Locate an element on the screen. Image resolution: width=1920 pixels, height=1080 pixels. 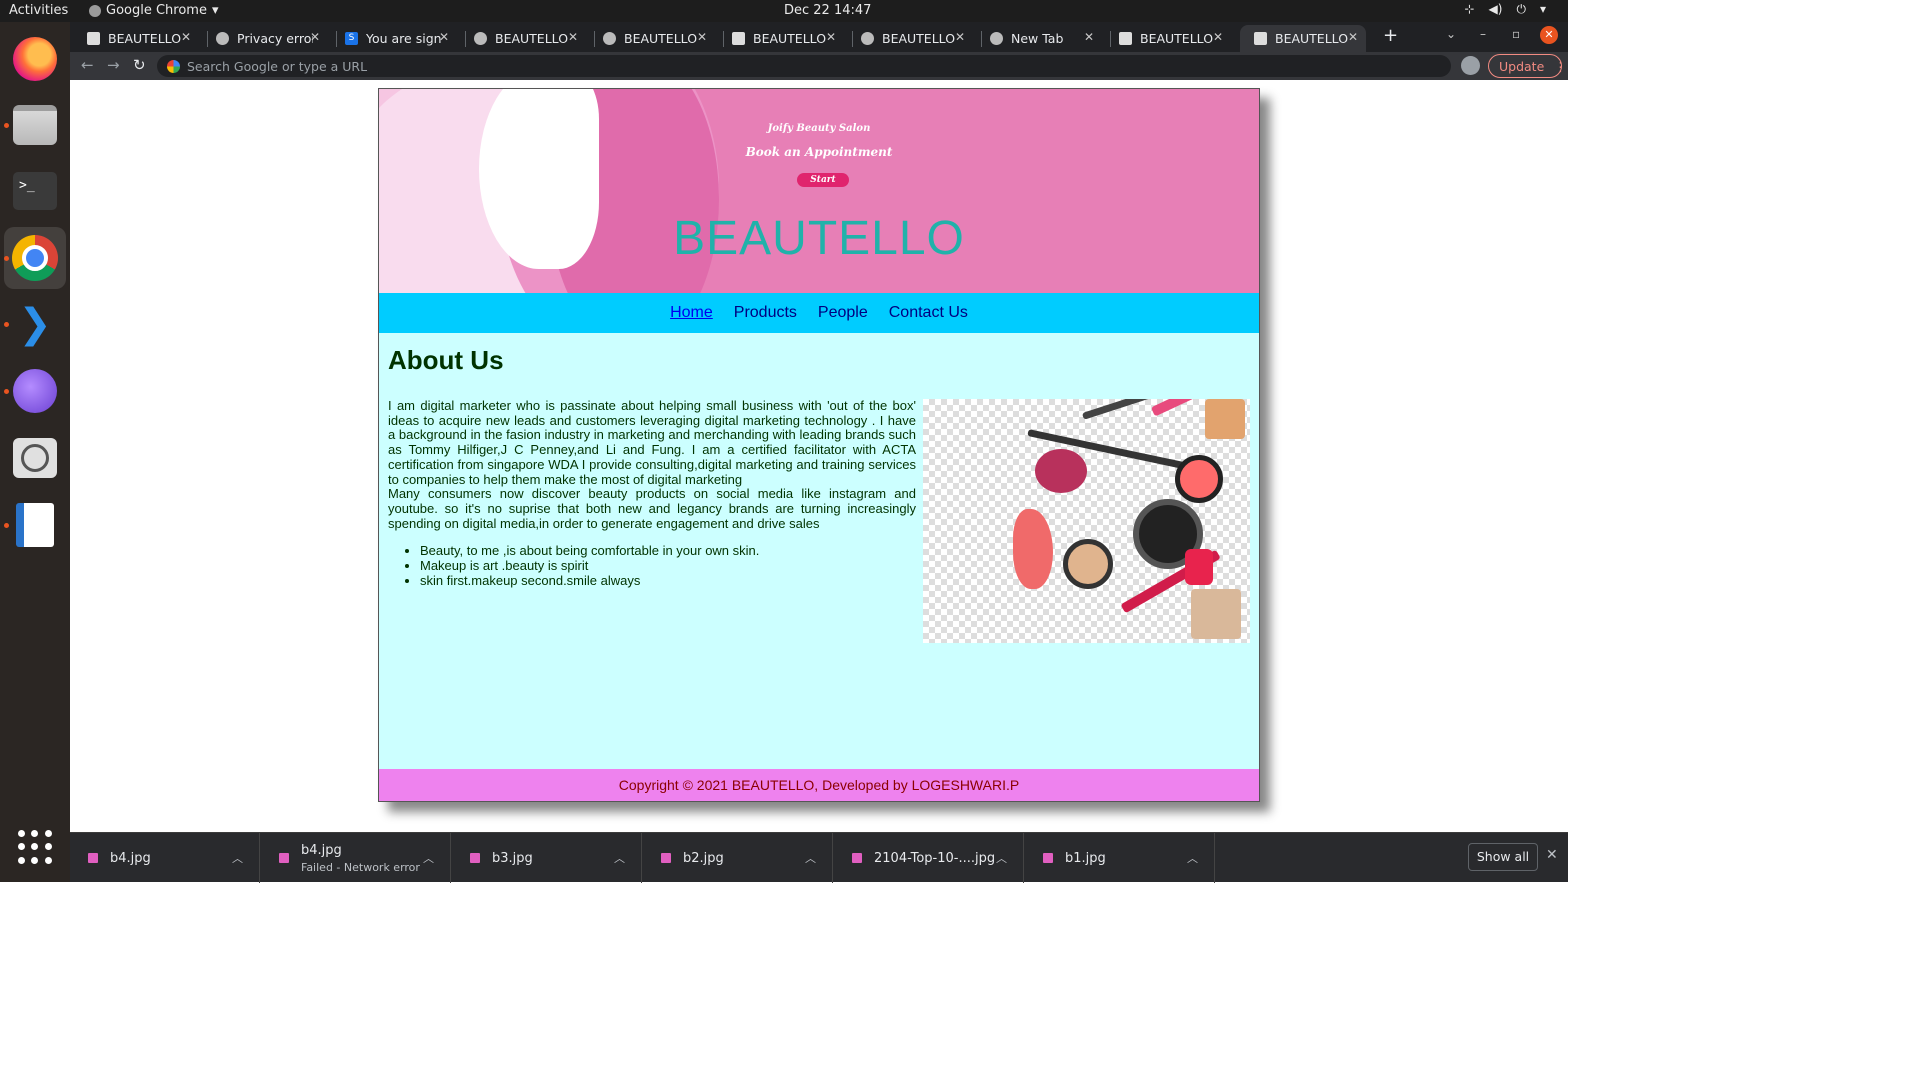
blush-swatch is located at coordinates (1033, 549).